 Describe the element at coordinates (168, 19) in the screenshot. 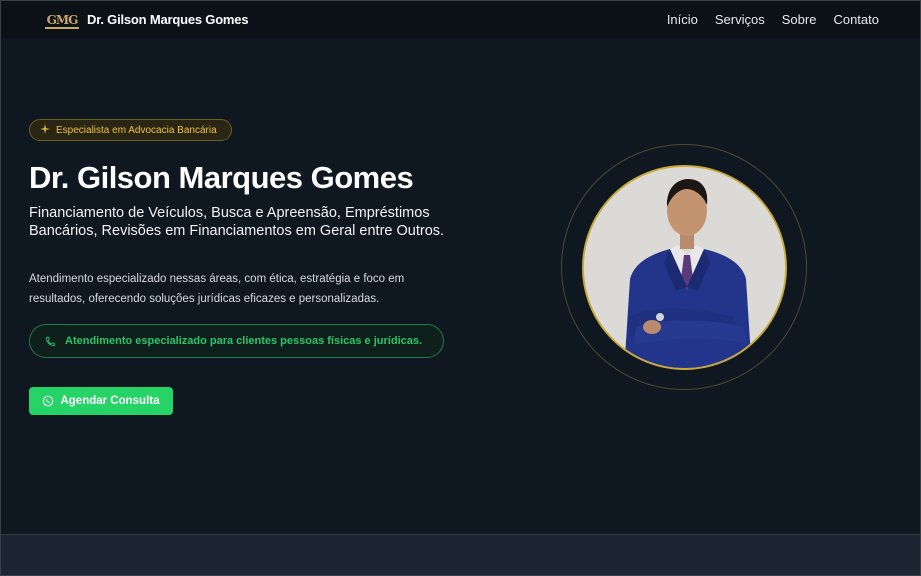

I see `brand-name: Dr. Gilson Marques Gomes` at that location.